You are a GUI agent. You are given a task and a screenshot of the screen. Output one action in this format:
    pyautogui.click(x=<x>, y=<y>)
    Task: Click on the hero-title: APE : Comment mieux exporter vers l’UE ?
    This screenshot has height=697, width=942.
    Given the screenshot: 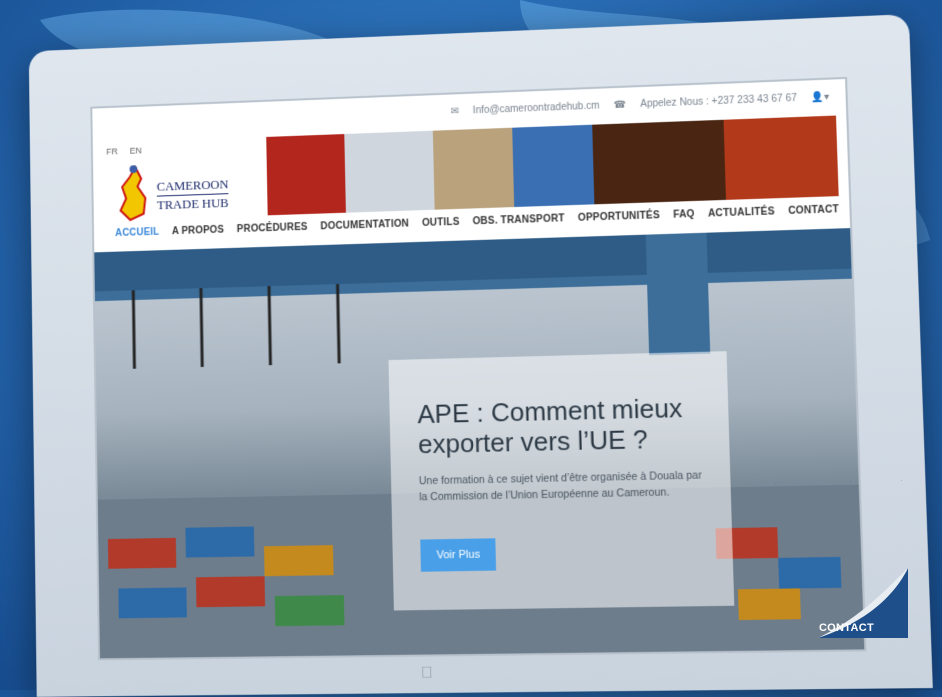 What is the action you would take?
    pyautogui.click(x=550, y=426)
    